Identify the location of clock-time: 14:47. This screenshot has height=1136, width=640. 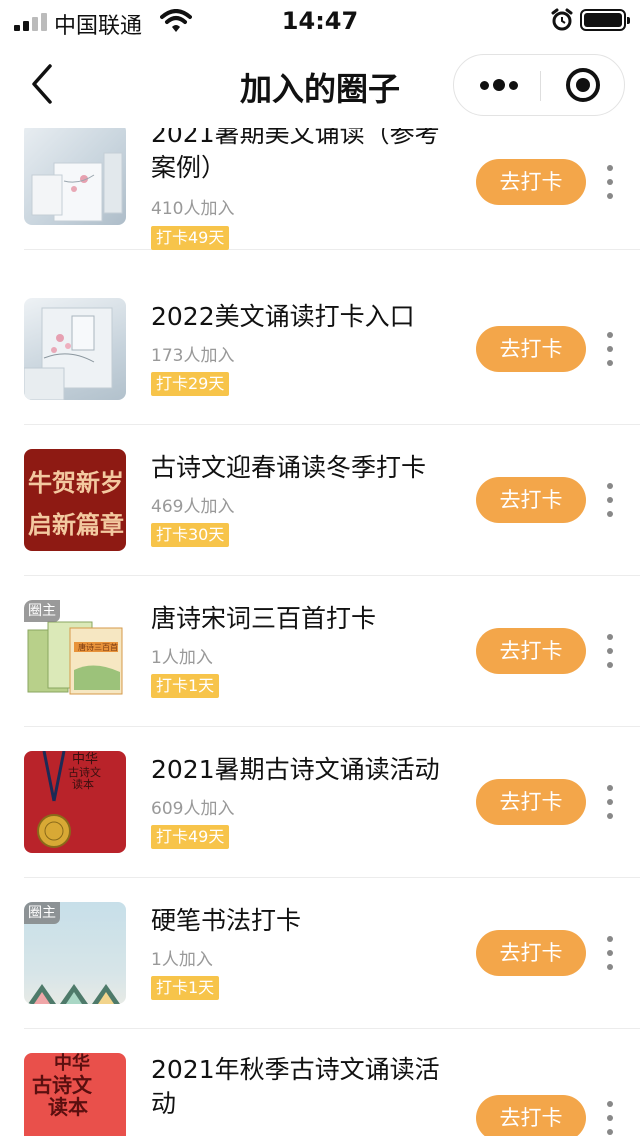
(320, 21).